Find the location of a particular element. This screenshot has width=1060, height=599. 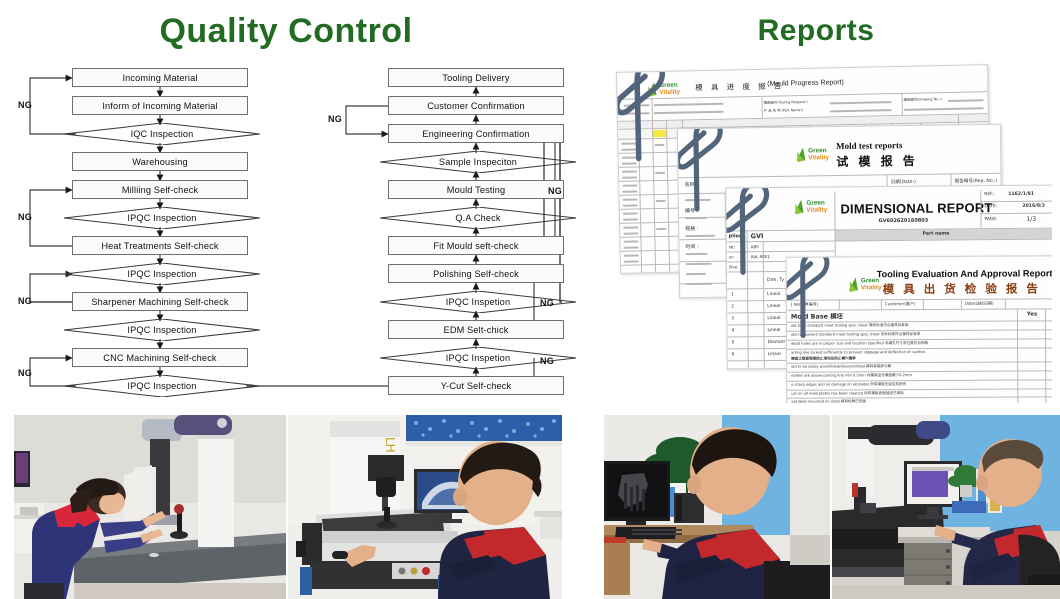

flow-label-ng-1: NG is located at coordinates (25, 105).